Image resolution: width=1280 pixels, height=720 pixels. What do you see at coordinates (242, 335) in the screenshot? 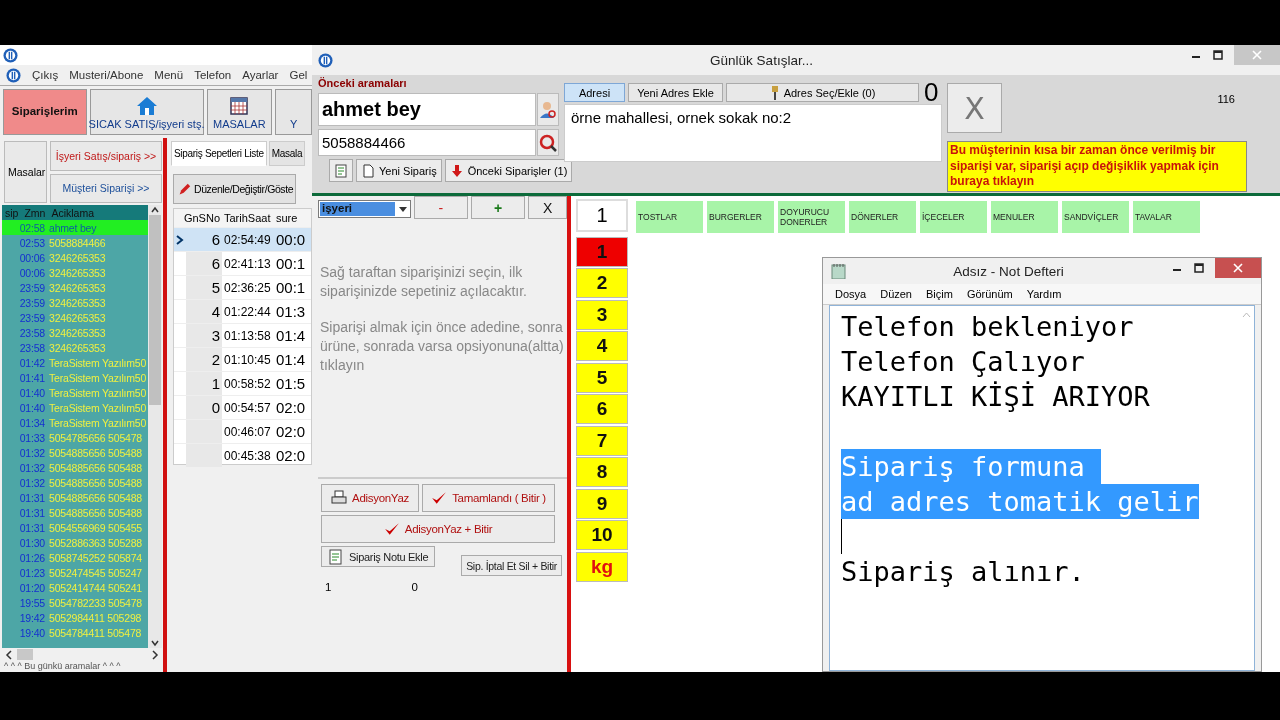
I see `order-row: 3 01:13:58 01:4` at bounding box center [242, 335].